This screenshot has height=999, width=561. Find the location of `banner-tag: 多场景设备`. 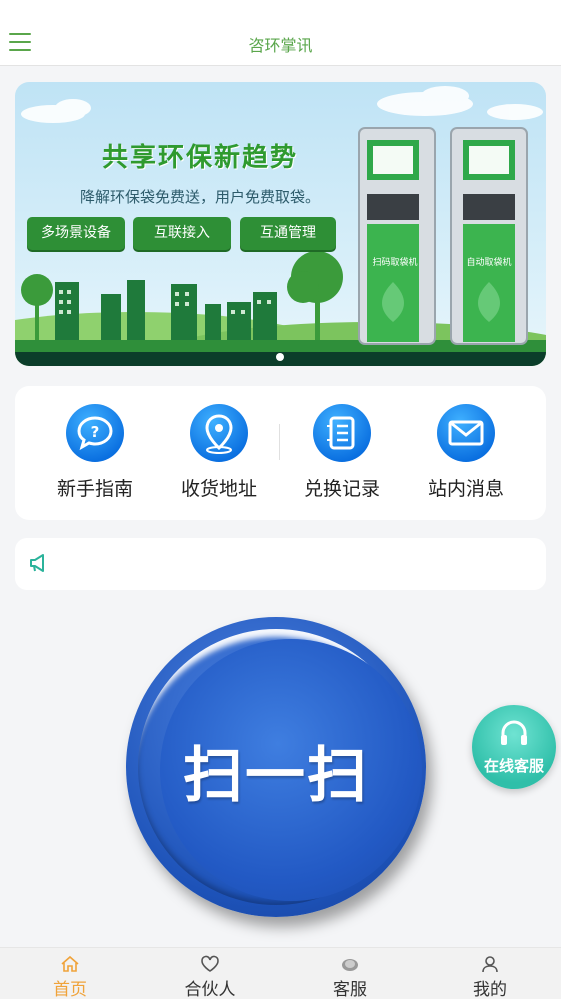

banner-tag: 多场景设备 is located at coordinates (76, 233).